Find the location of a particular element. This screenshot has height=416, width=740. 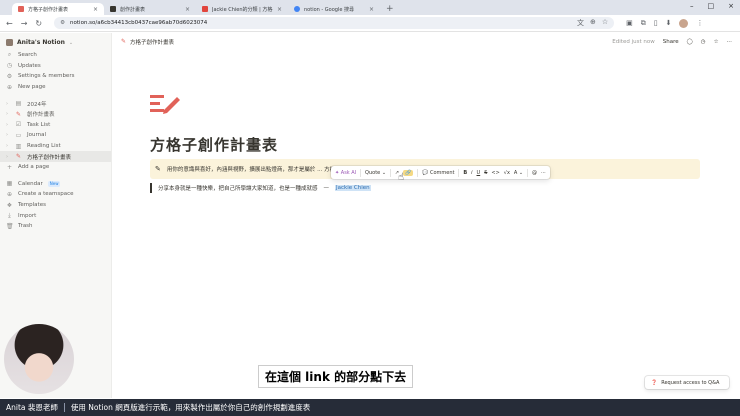

equation-button: √x is located at coordinates (507, 173).